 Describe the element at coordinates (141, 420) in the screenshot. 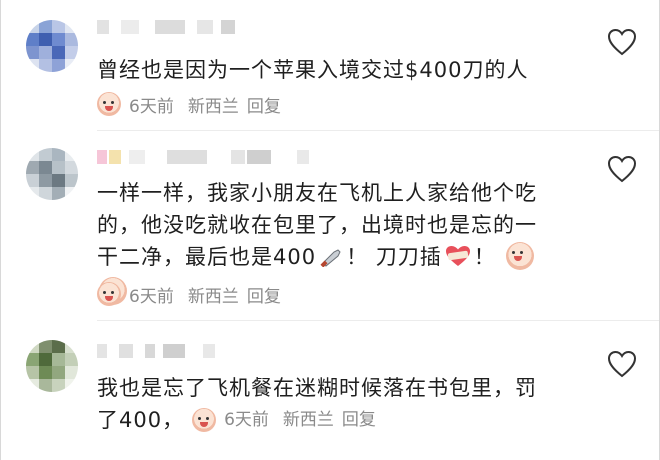

I see `text-segment: 了400，` at that location.